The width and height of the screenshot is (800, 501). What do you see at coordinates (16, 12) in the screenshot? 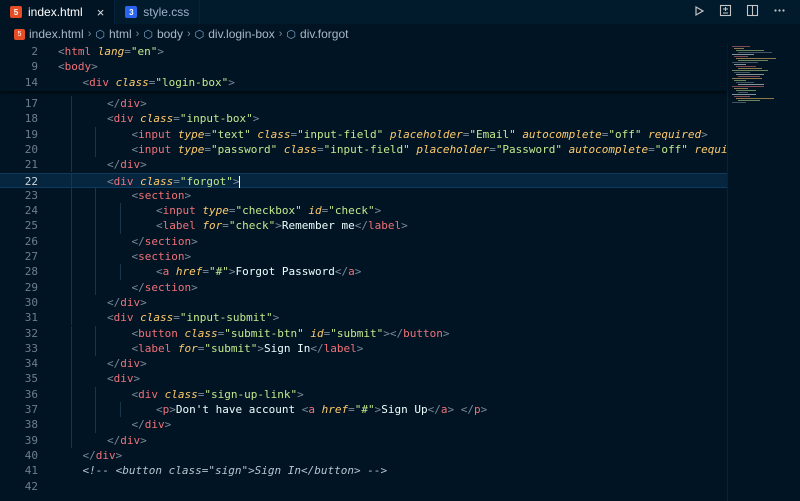
I see `html5-icon: 5` at bounding box center [16, 12].